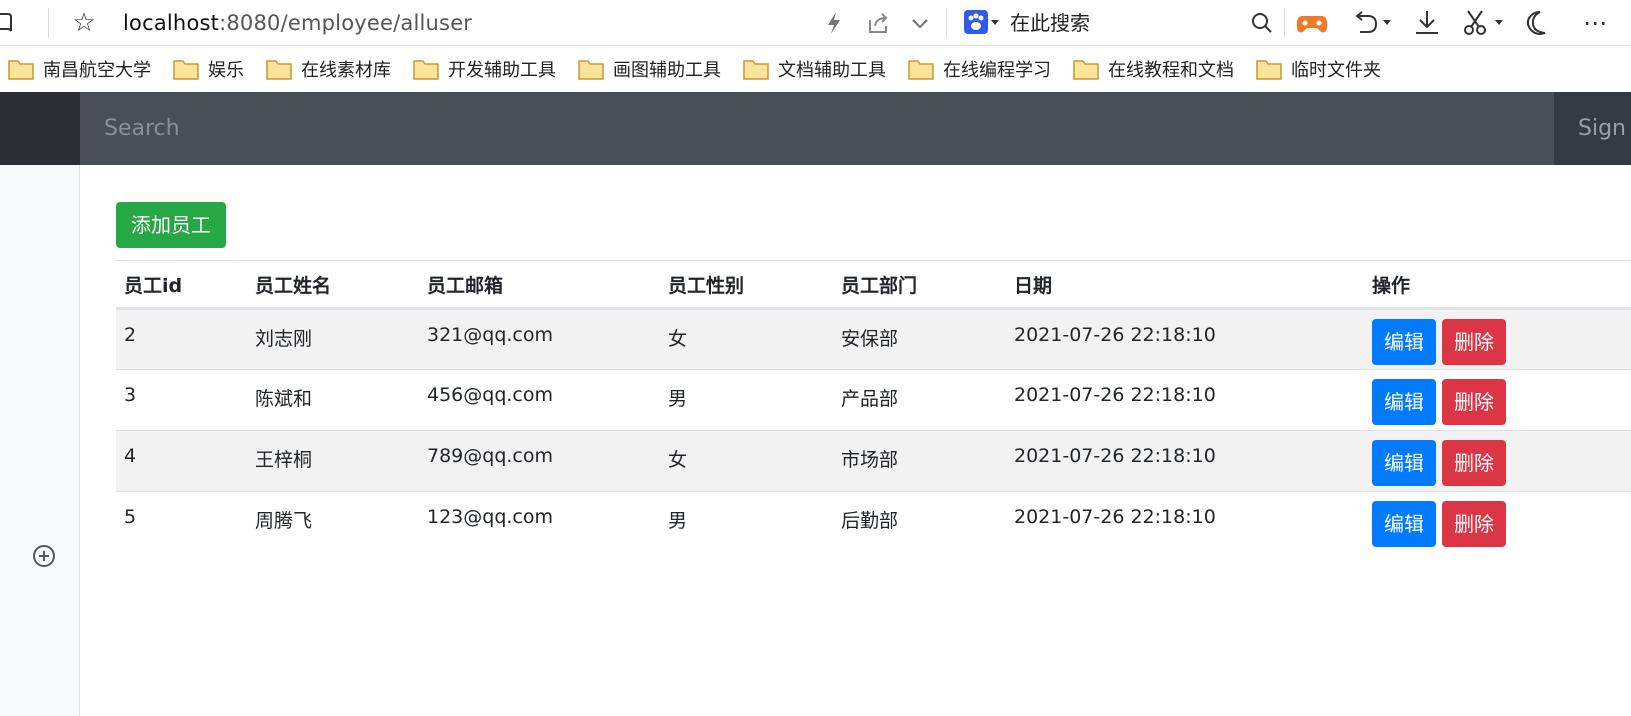 The width and height of the screenshot is (1631, 716). Describe the element at coordinates (1427, 23) in the screenshot. I see `download-icon` at that location.